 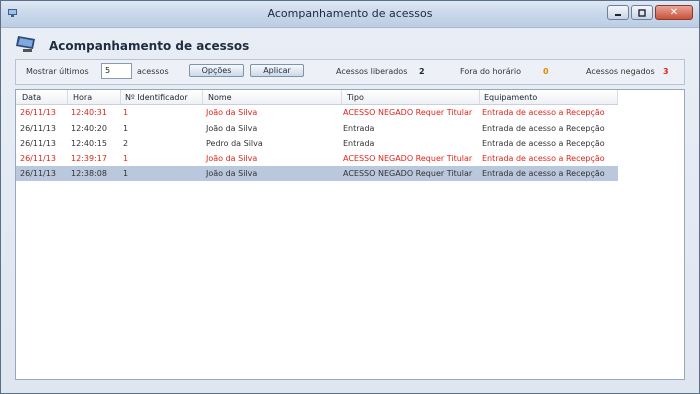 What do you see at coordinates (372, 71) in the screenshot?
I see `granted-label: Acessos liberados` at bounding box center [372, 71].